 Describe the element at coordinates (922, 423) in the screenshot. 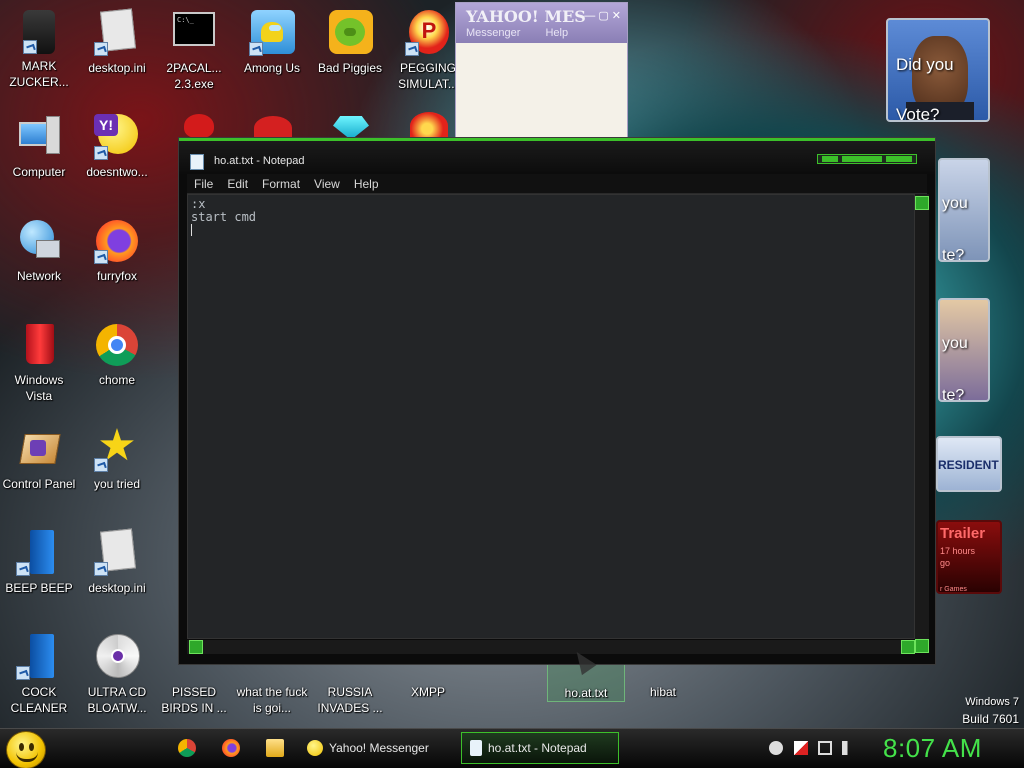

I see `vertical-scrollbar` at that location.